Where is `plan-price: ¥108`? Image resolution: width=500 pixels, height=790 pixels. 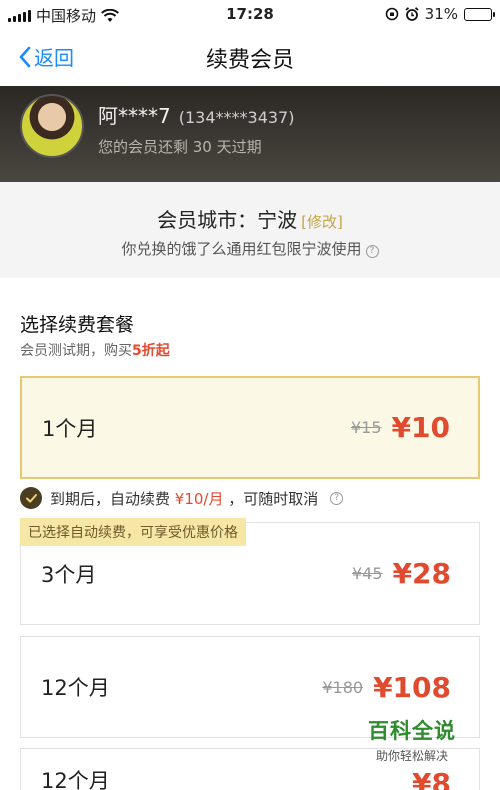 plan-price: ¥108 is located at coordinates (412, 687).